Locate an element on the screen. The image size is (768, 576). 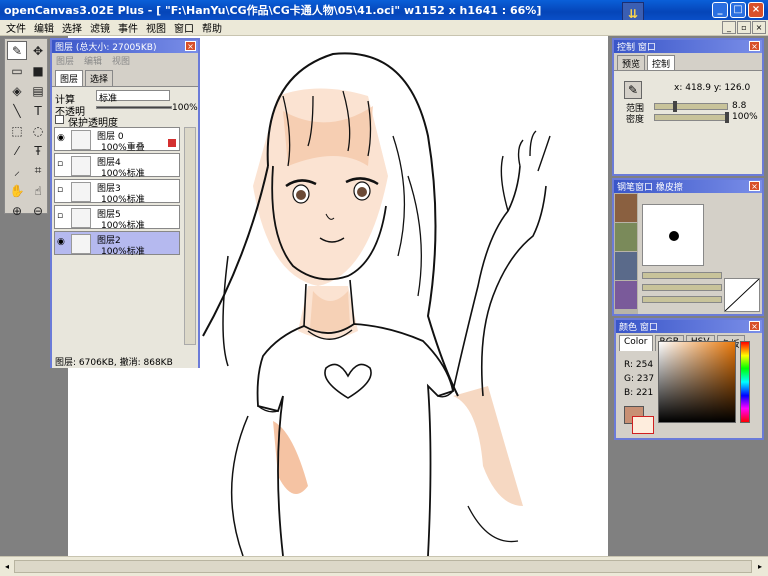
scroll-thumb is located at coordinates (383, 566).